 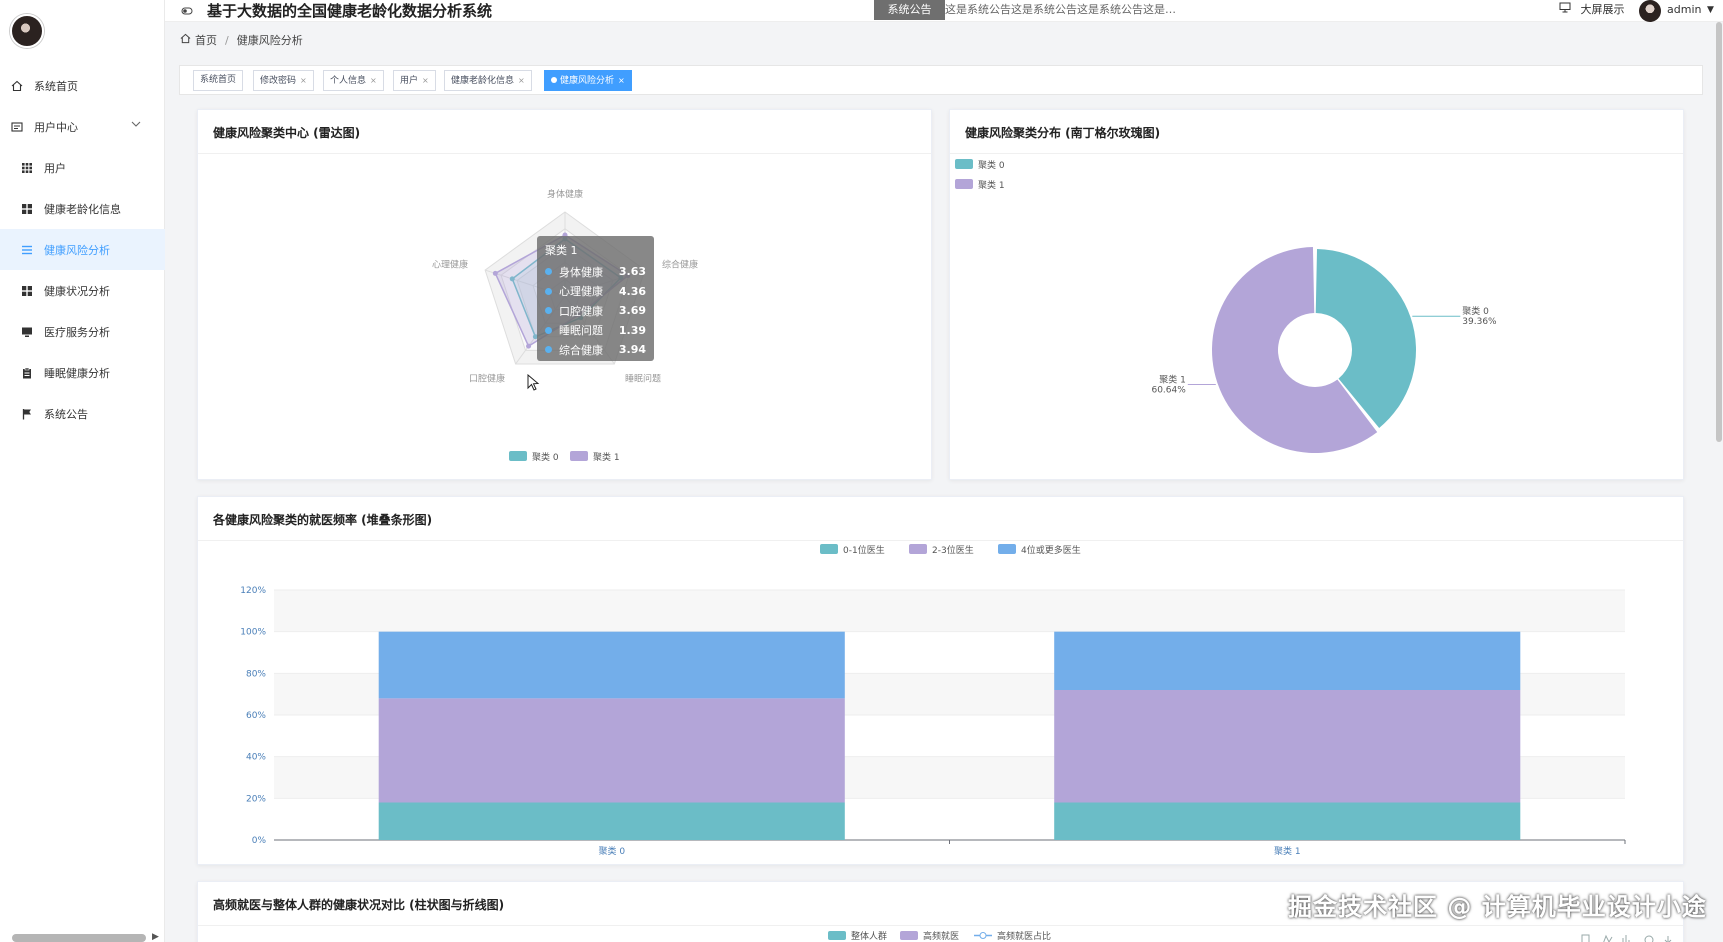 I want to click on tab-profile: 个人信息 ×, so click(x=353, y=80).